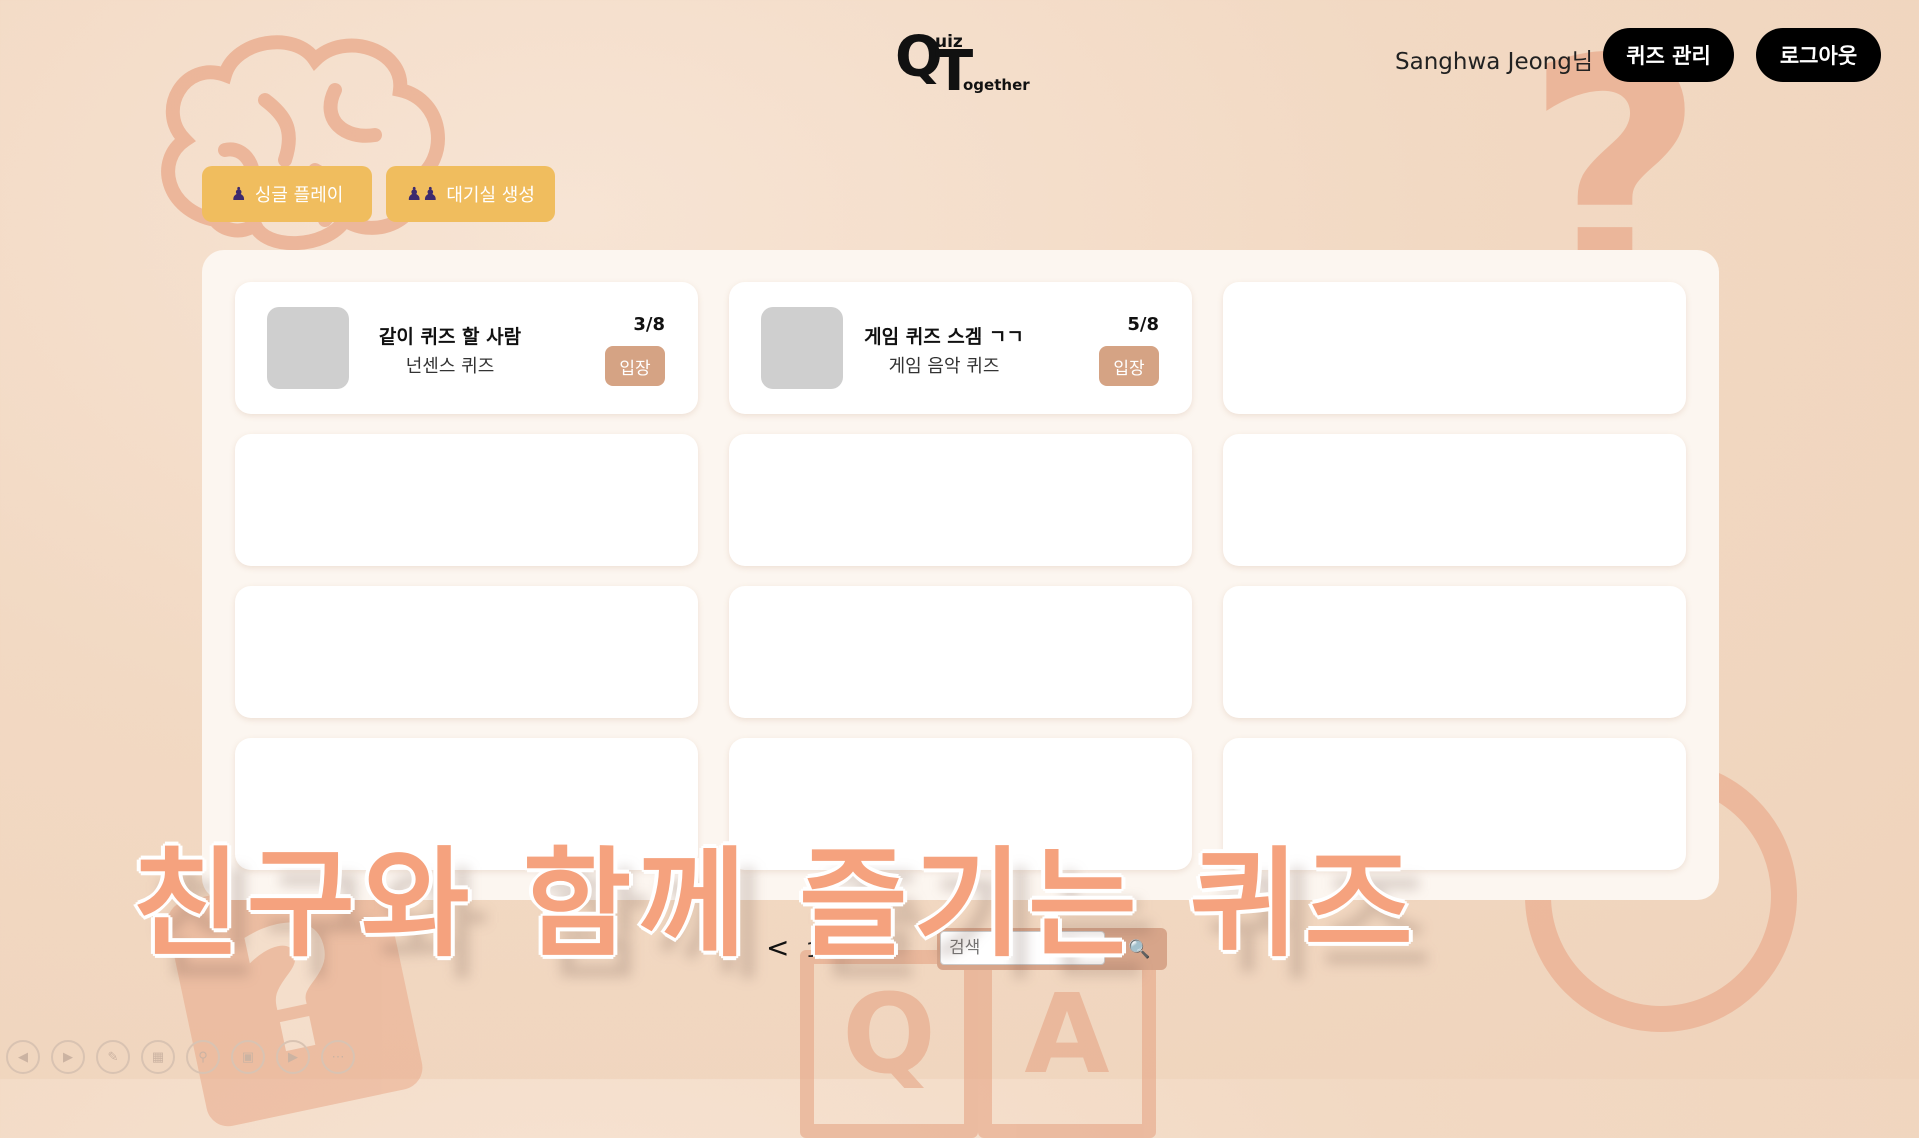 This screenshot has width=1919, height=1138. What do you see at coordinates (203, 1057) in the screenshot?
I see `zoom-icon: ⚲` at bounding box center [203, 1057].